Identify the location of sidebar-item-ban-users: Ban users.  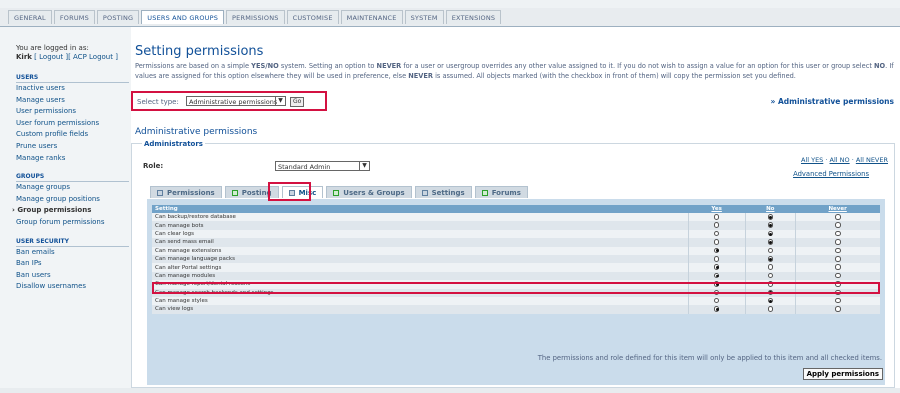
(33, 275).